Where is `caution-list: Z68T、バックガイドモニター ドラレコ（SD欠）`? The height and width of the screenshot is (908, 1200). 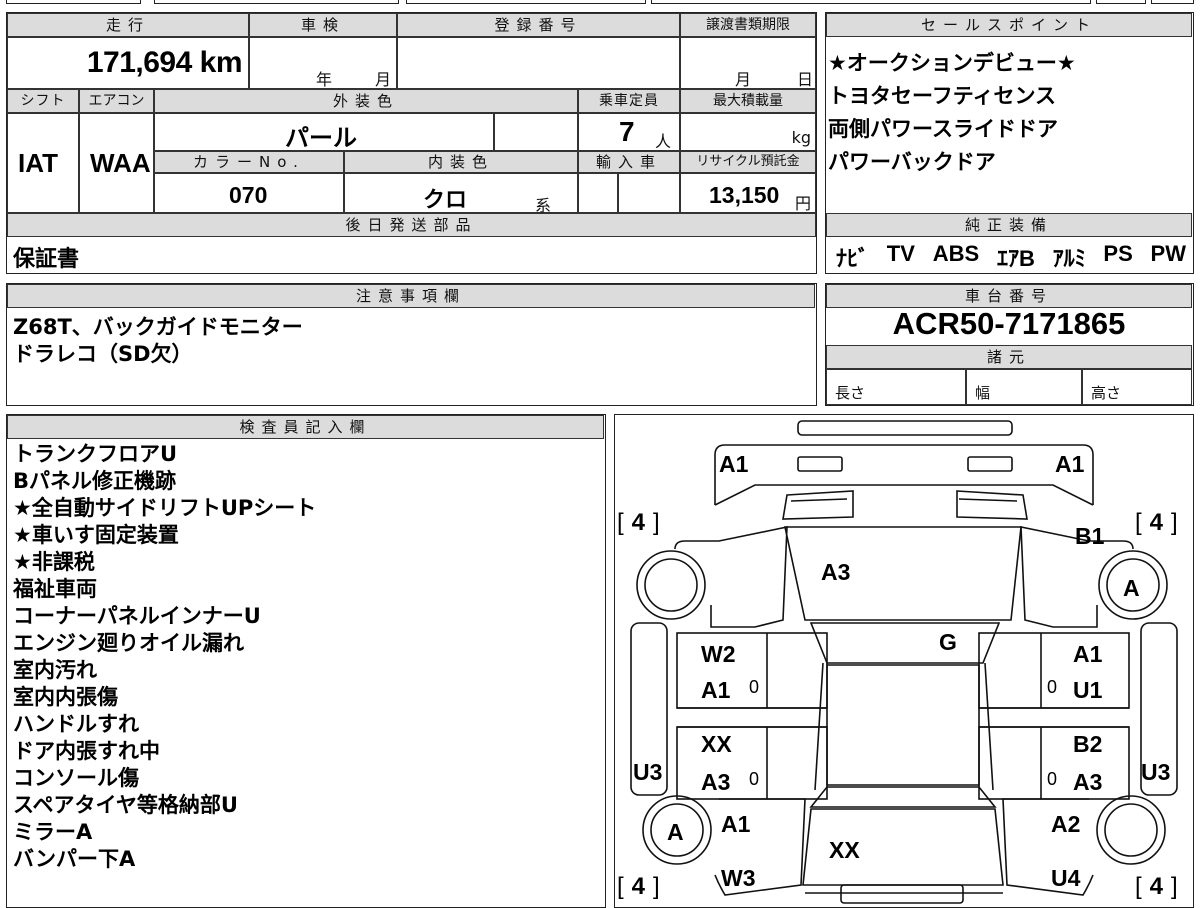 caution-list: Z68T、バックガイドモニター ドラレコ（SD欠） is located at coordinates (158, 341).